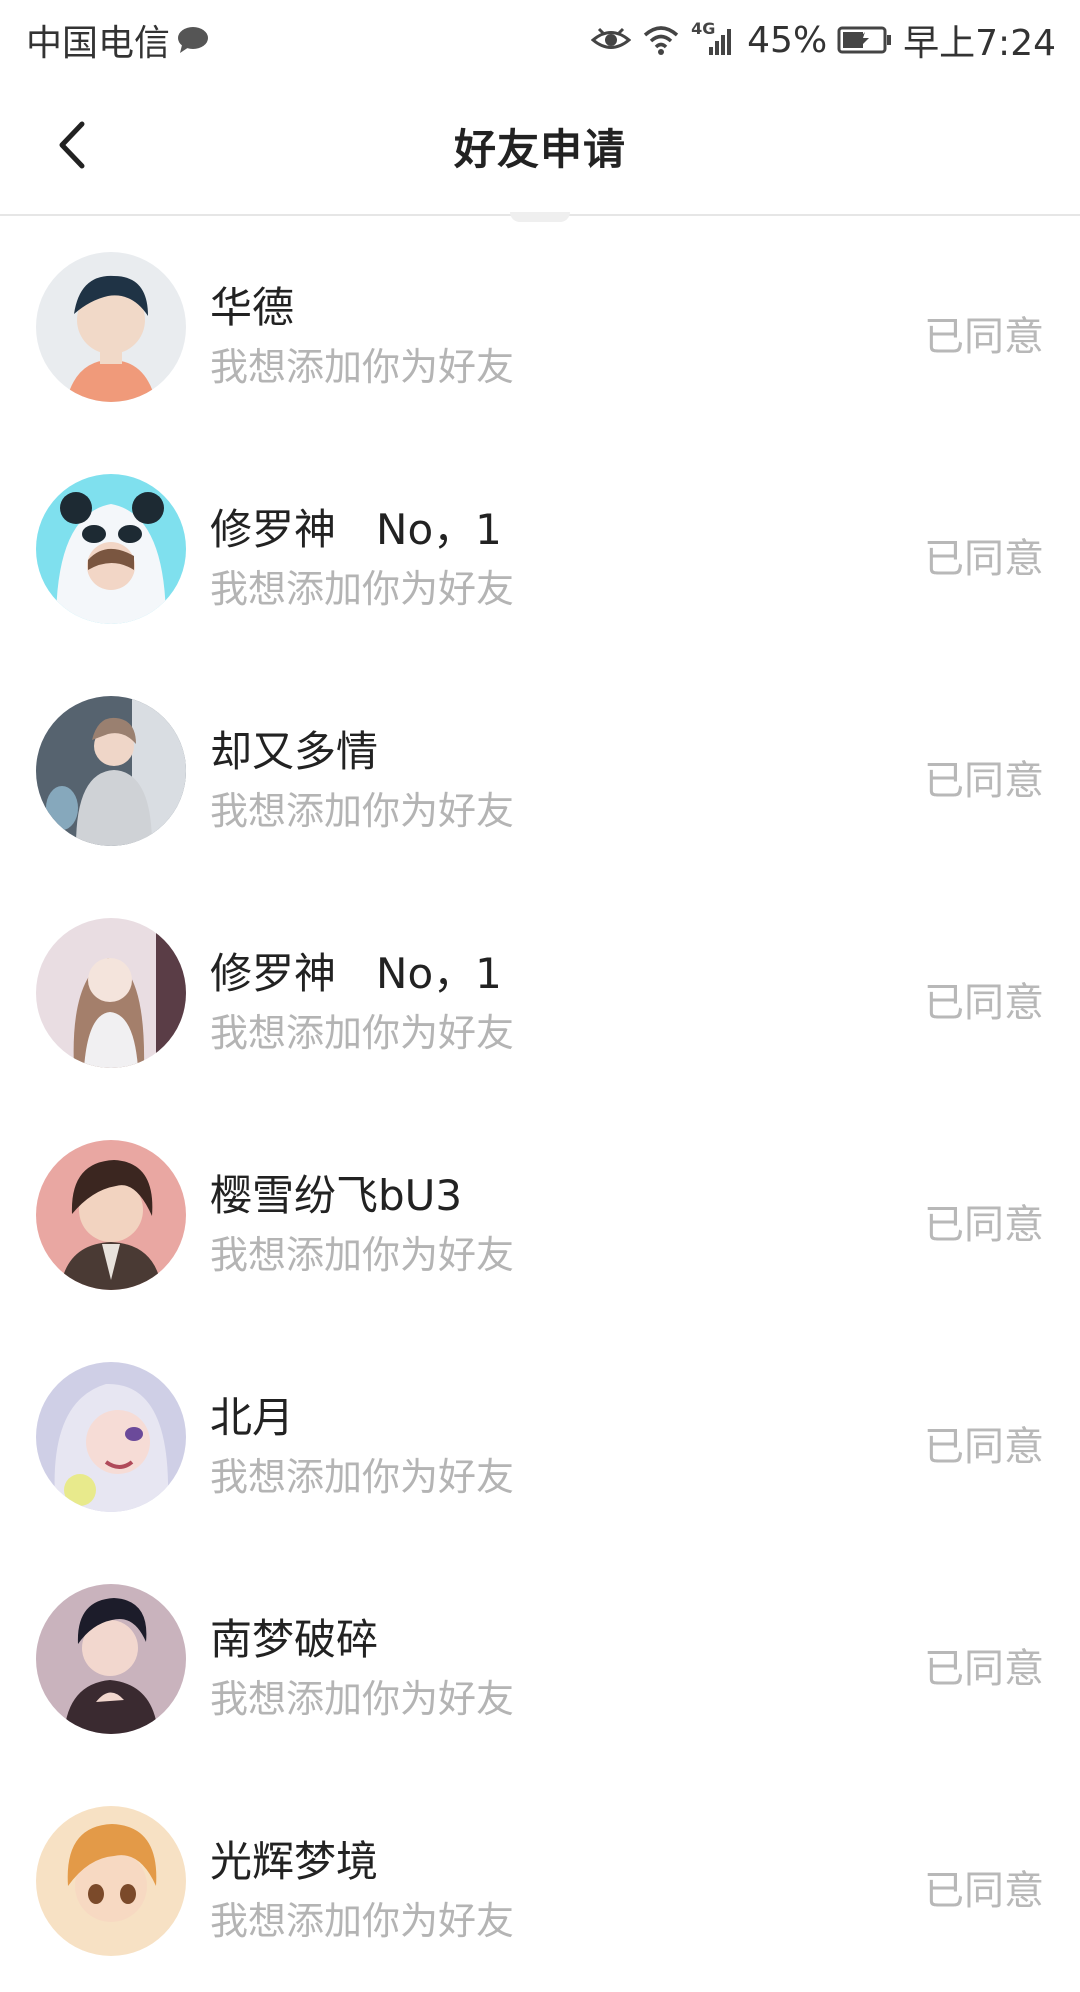 The height and width of the screenshot is (1992, 1080). Describe the element at coordinates (540, 771) in the screenshot. I see `list-item: 却又多情 我想添加你为好友 已同意` at that location.